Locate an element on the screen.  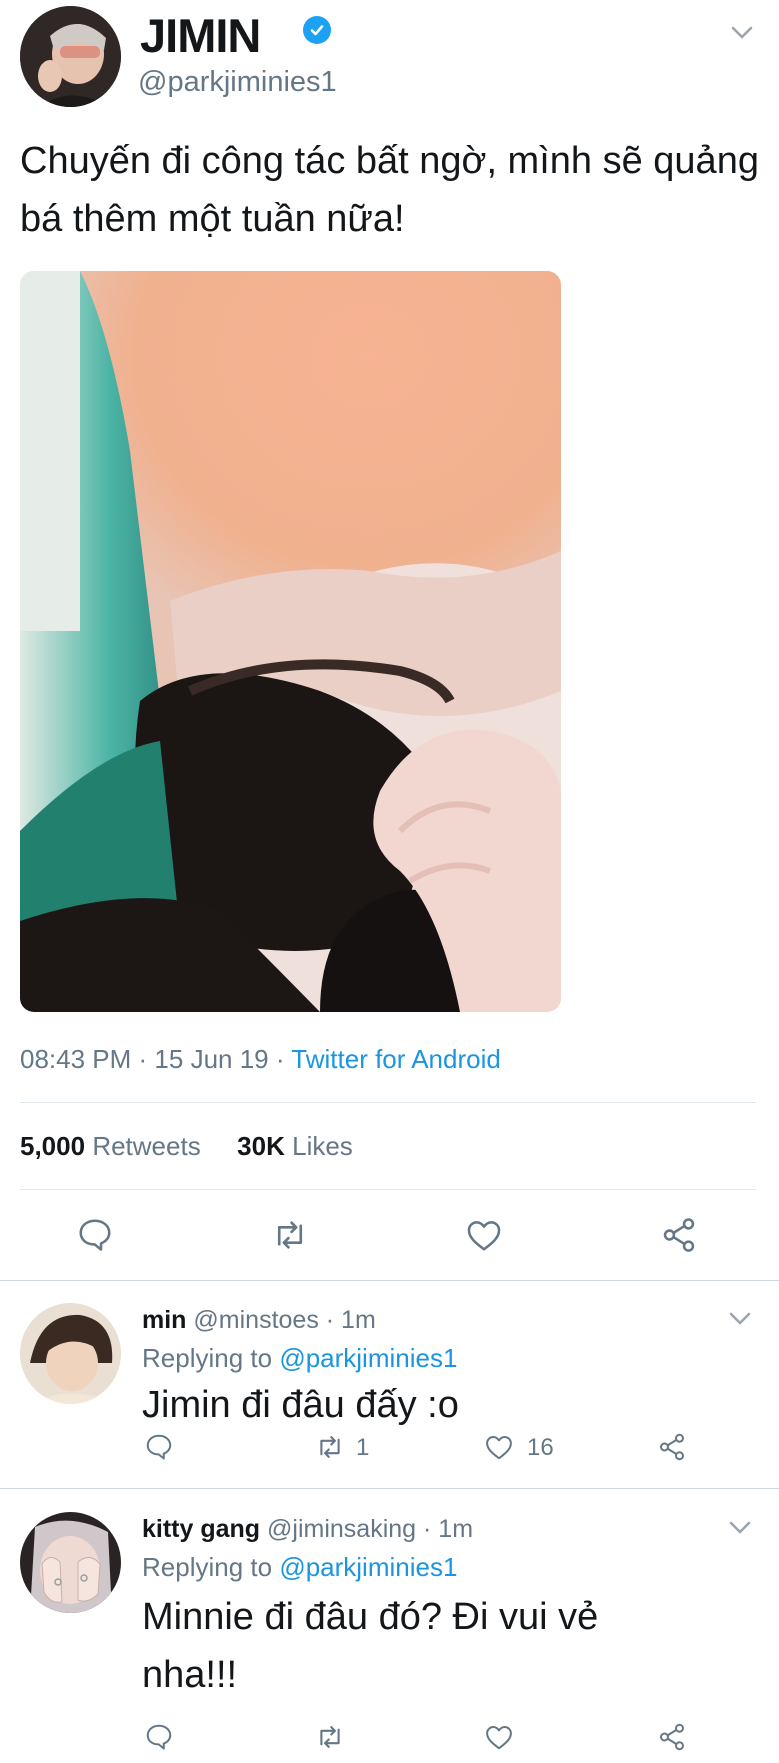
reply-author-name: kitty gang is located at coordinates (201, 1529).